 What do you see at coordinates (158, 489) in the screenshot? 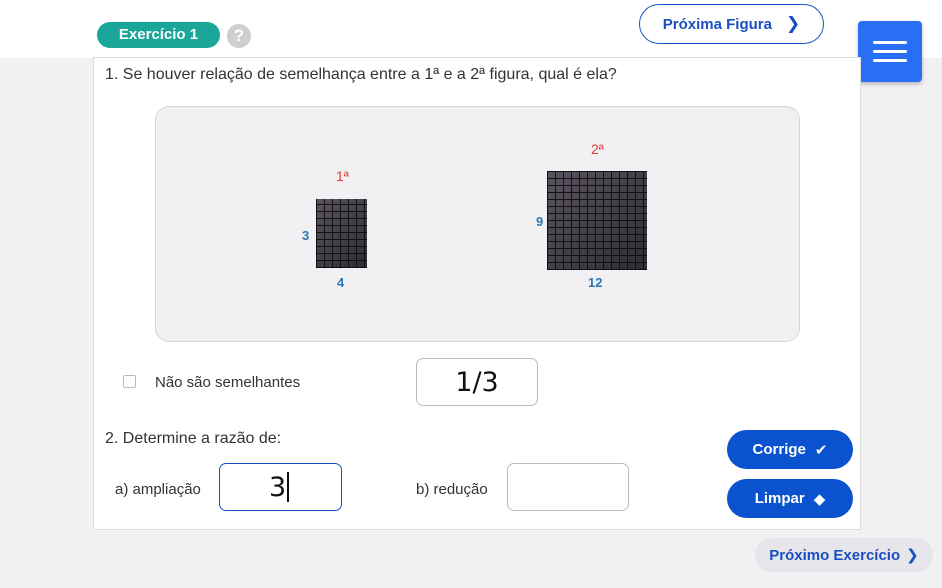
I see `amplification-label: a) ampliação` at bounding box center [158, 489].